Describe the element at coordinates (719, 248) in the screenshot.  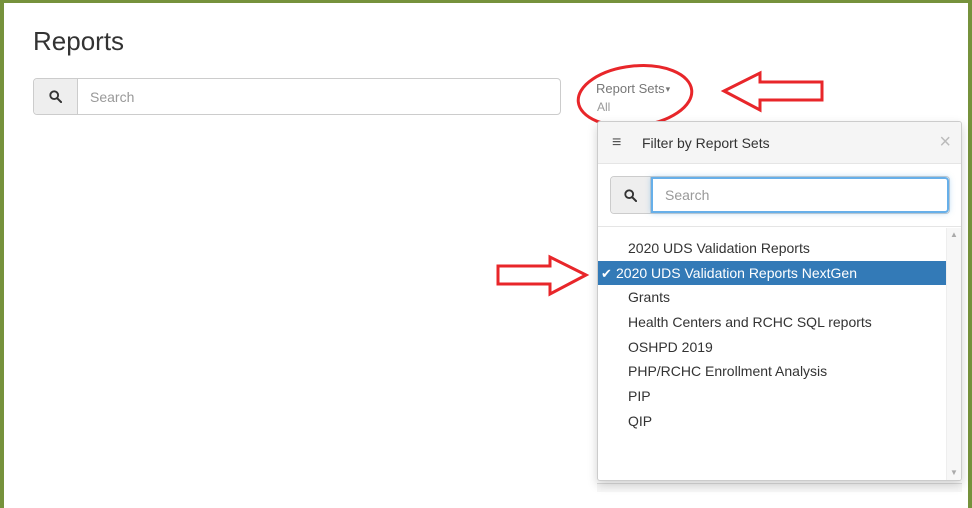
I see `report-set-item-label: 2020 UDS Validation Reports` at that location.